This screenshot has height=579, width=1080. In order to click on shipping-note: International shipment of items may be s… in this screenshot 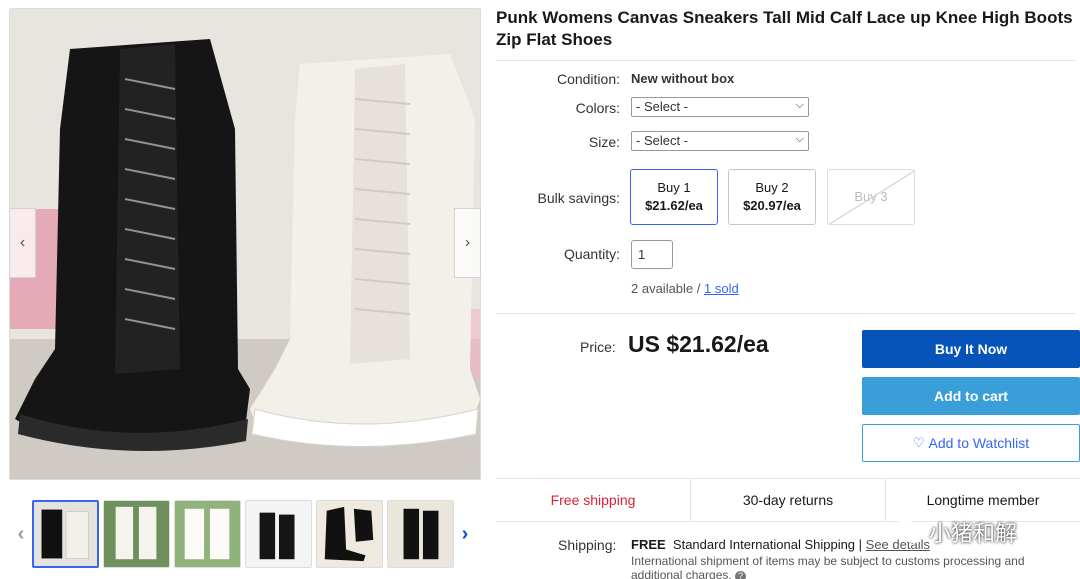, I will do `click(841, 566)`.